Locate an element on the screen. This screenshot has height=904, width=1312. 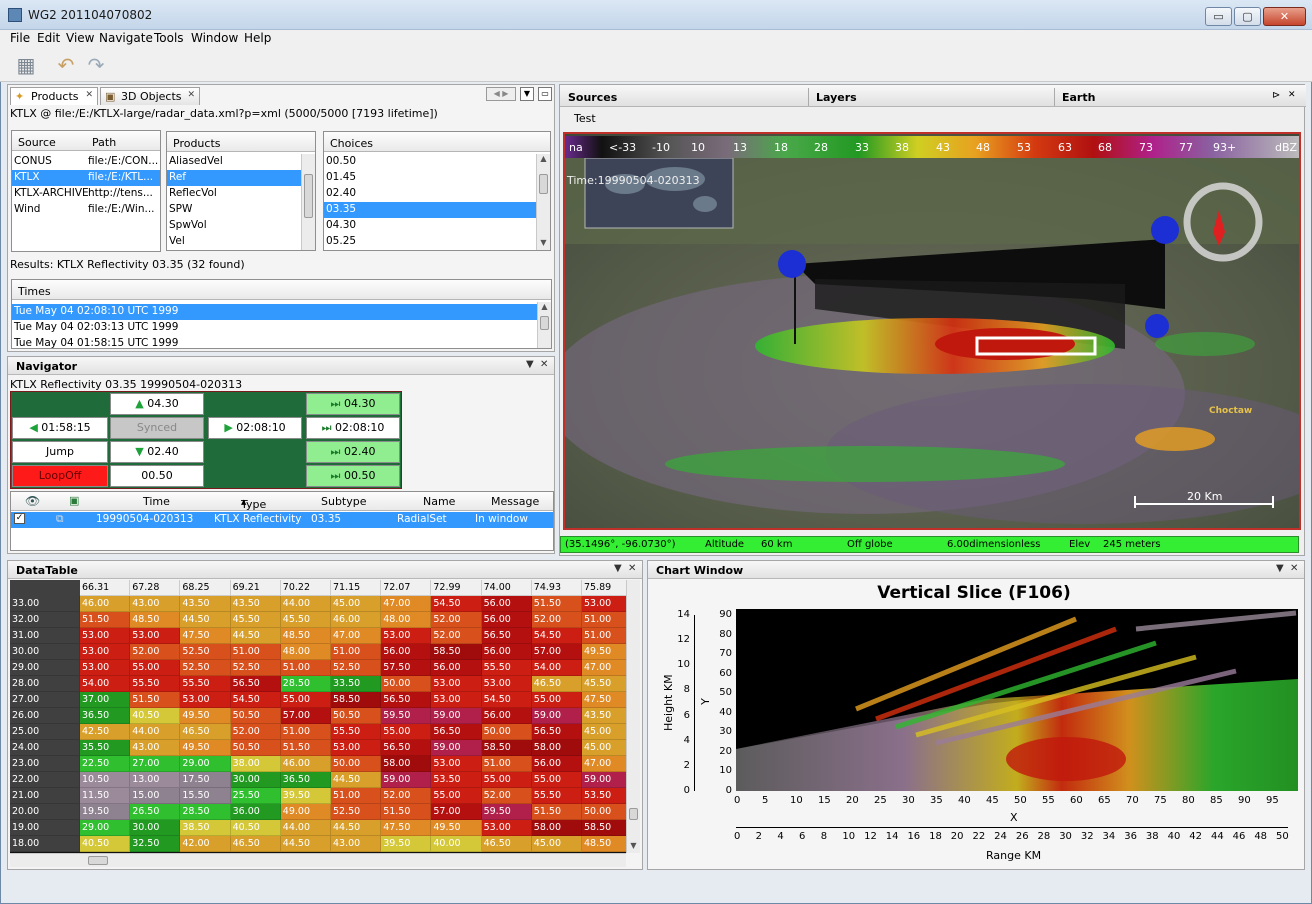
table-cell: 57.00 is located at coordinates (456, 812).